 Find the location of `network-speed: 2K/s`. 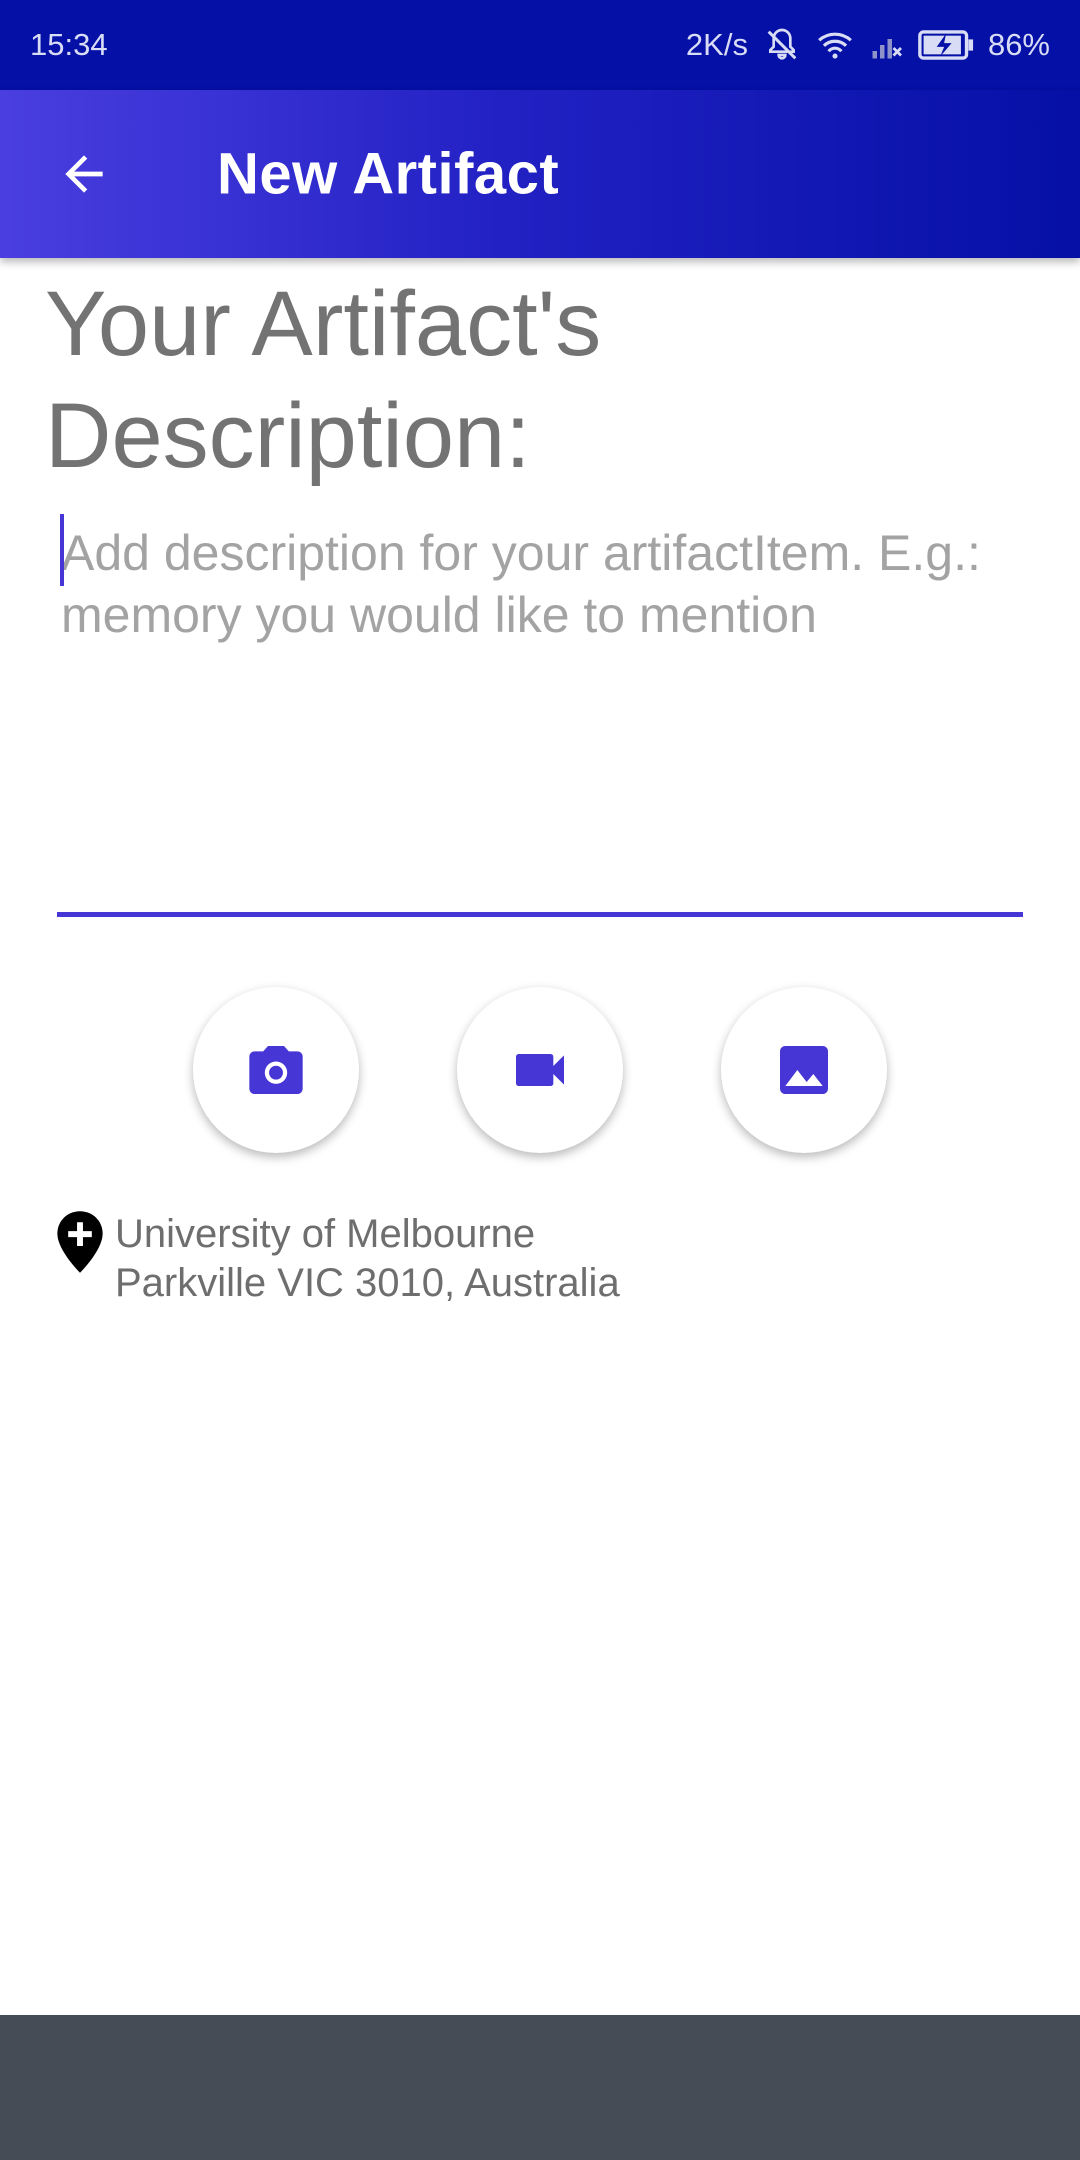

network-speed: 2K/s is located at coordinates (716, 44).